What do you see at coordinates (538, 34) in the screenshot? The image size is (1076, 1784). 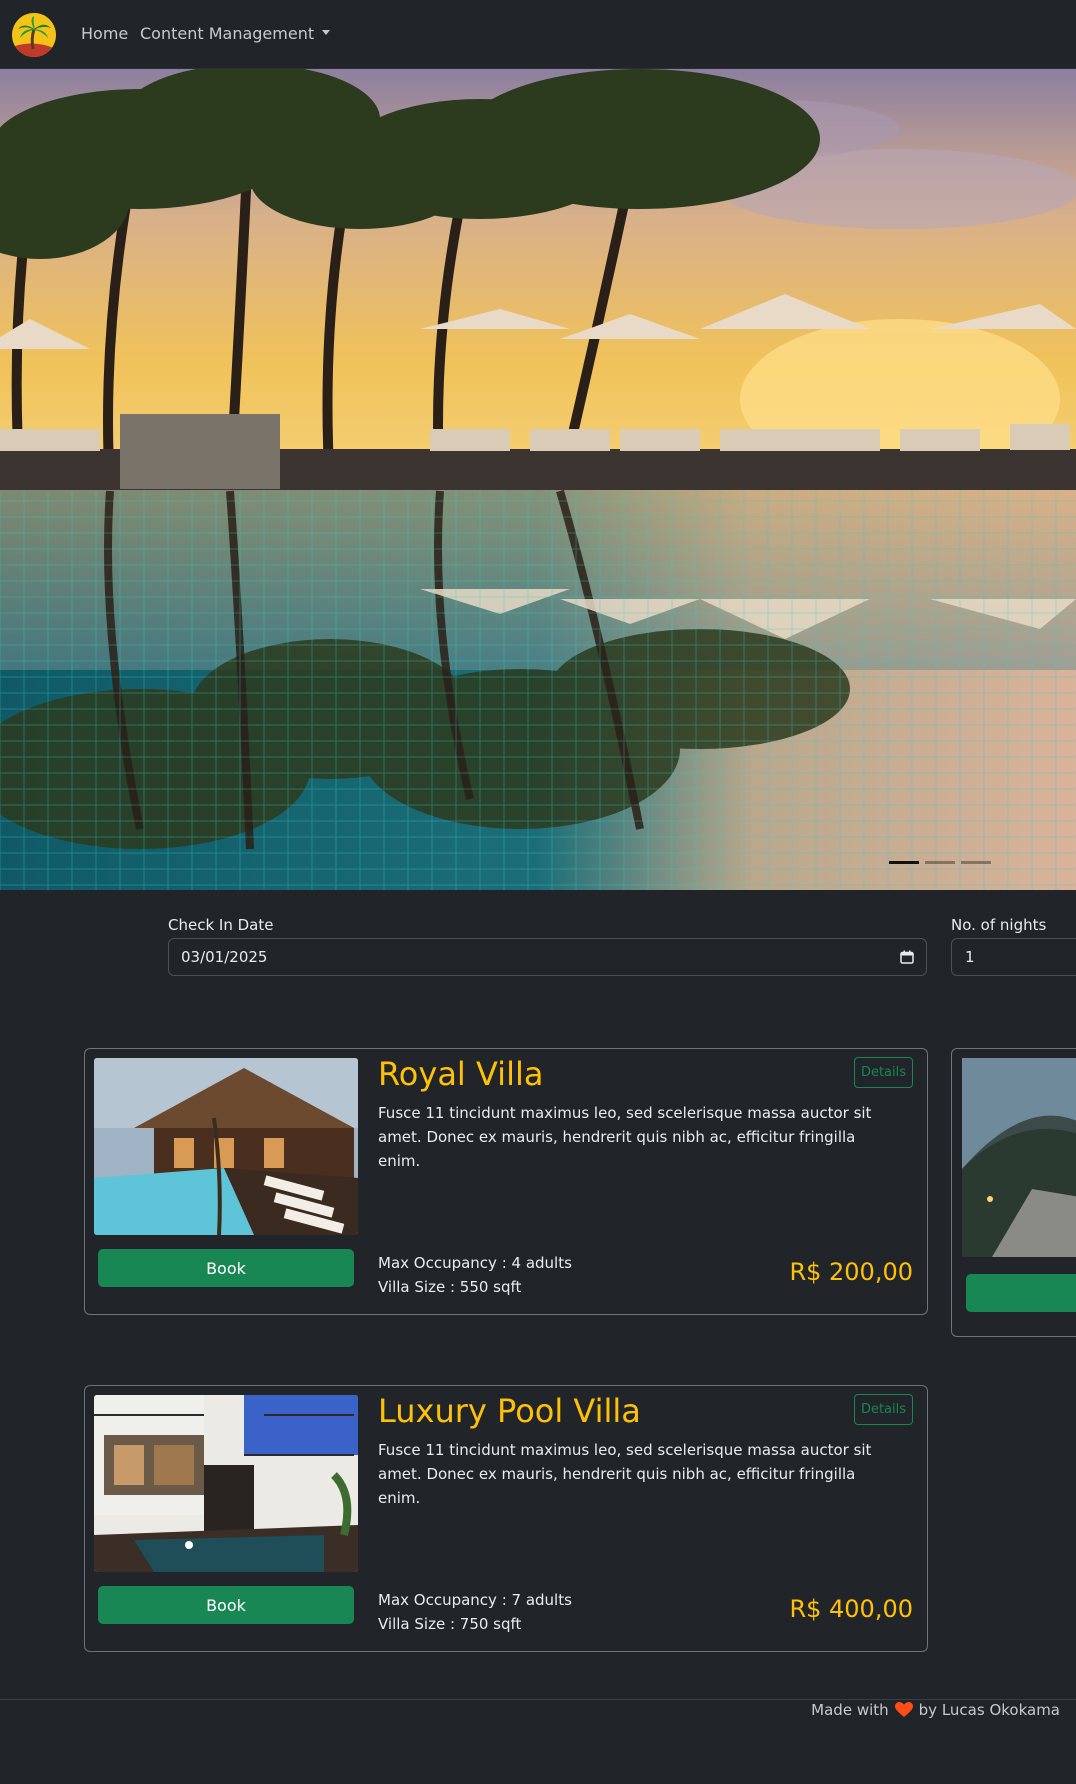 I see `navbar: Home Content Management` at bounding box center [538, 34].